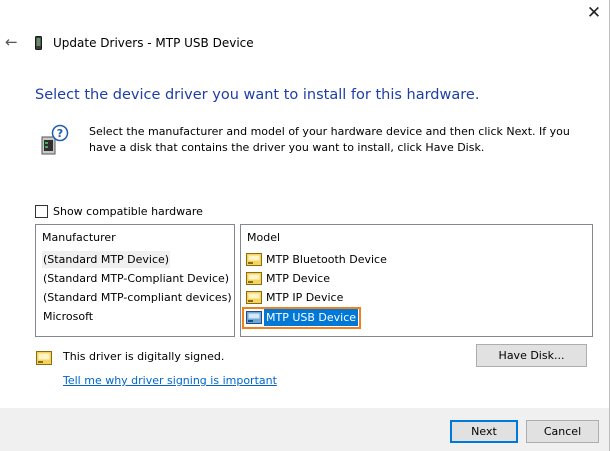 This screenshot has width=610, height=451. I want to click on cancel-button: Cancel, so click(562, 431).